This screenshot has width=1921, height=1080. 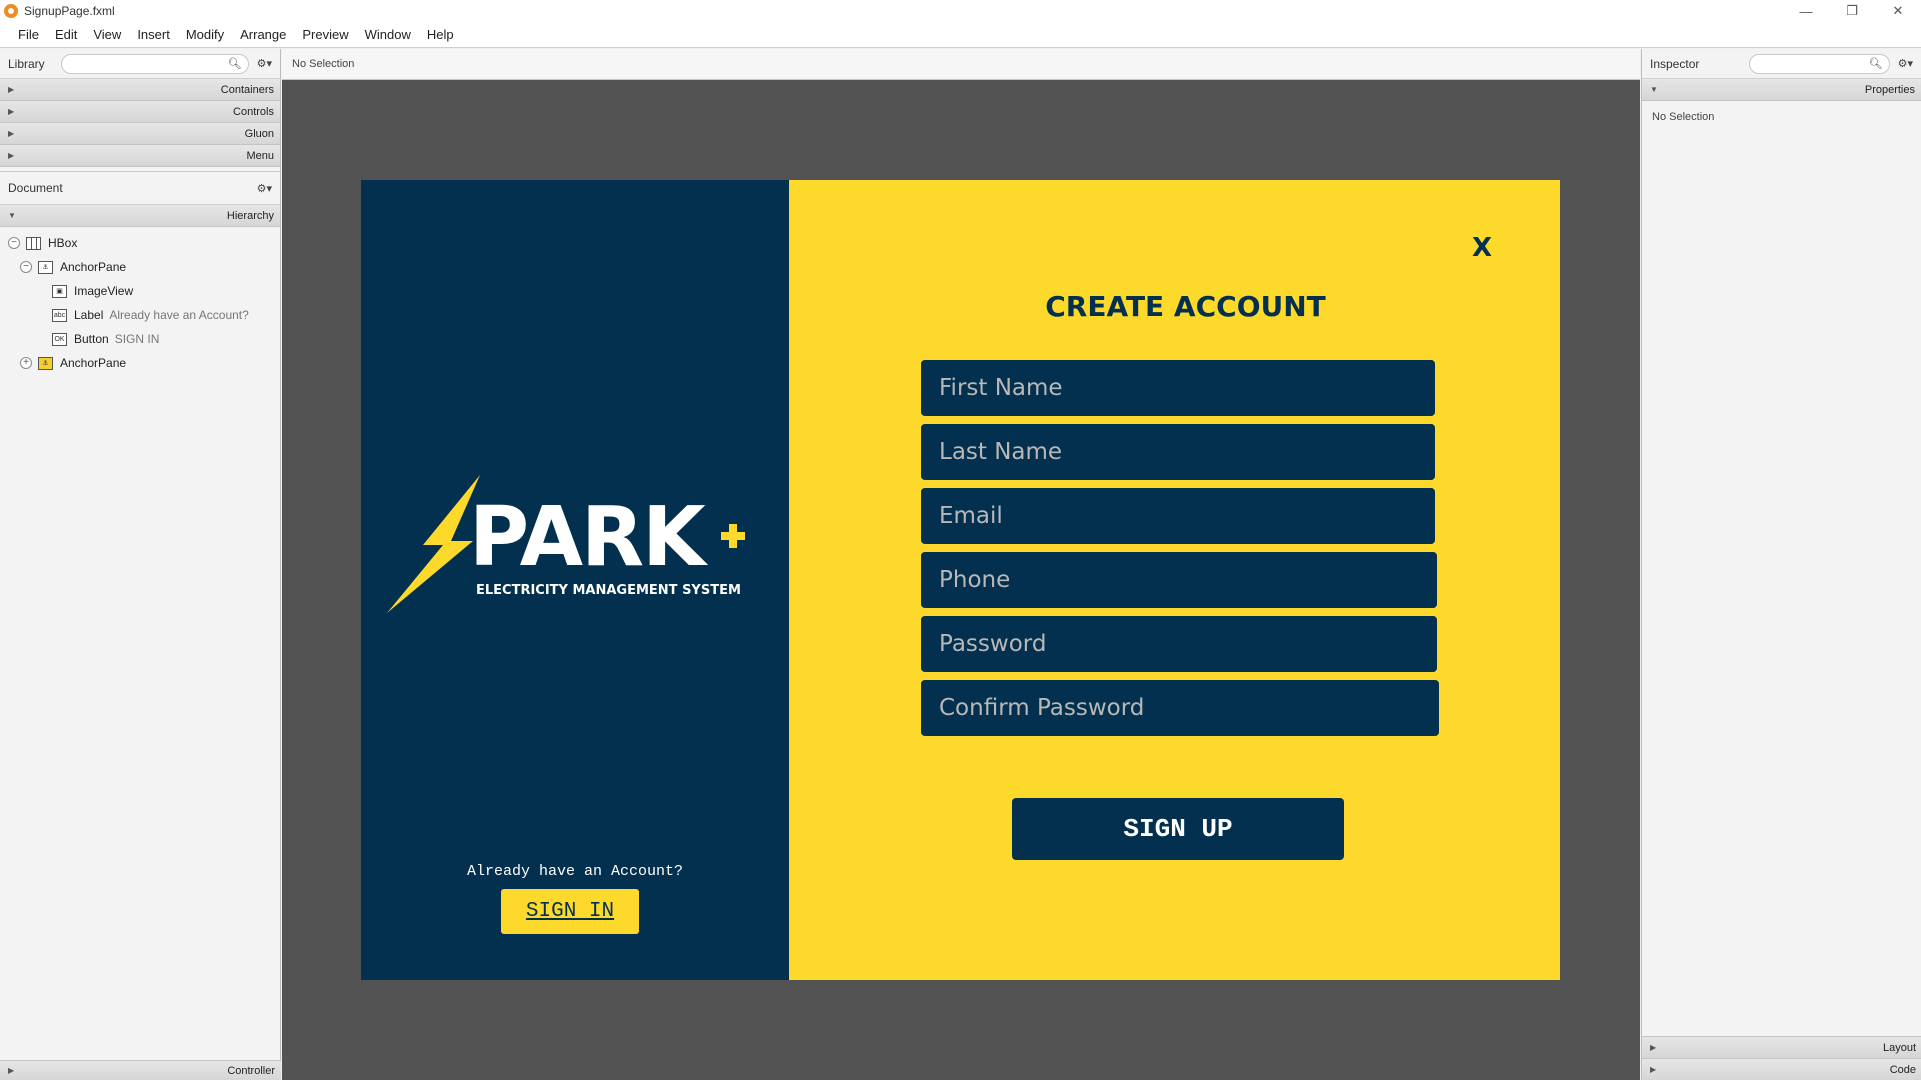 What do you see at coordinates (325, 34) in the screenshot?
I see `menu-preview: Preview` at bounding box center [325, 34].